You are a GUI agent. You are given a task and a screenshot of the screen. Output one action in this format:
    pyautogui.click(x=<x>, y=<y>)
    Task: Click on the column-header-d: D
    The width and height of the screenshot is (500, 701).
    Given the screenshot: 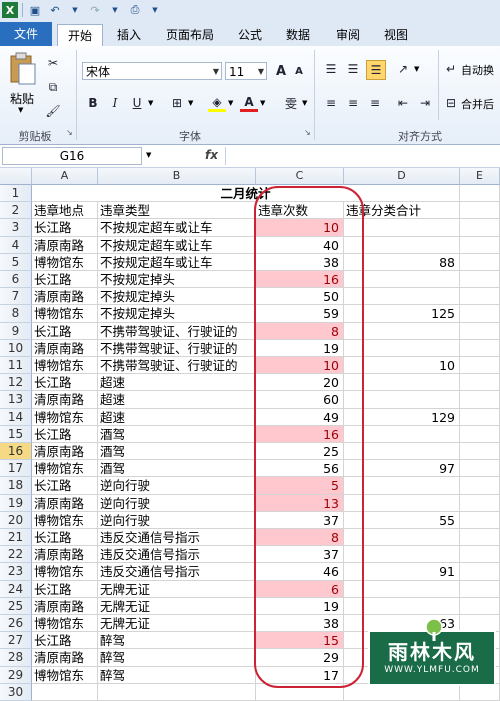 What is the action you would take?
    pyautogui.click(x=402, y=176)
    